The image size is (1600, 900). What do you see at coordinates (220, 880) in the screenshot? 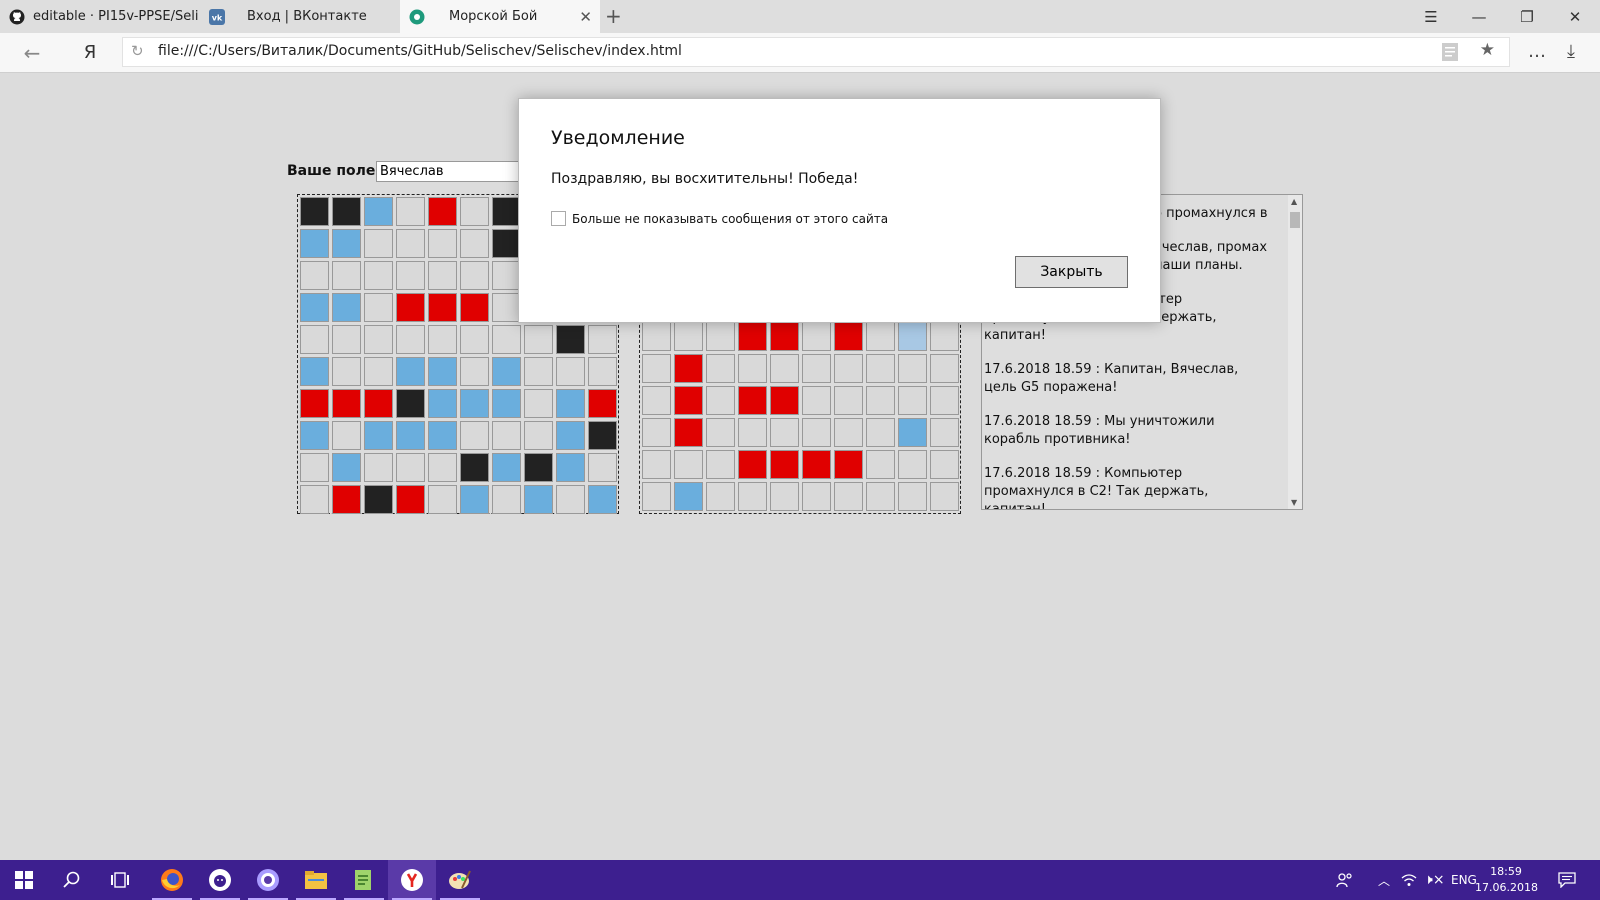
I see `github-desktop-icon` at bounding box center [220, 880].